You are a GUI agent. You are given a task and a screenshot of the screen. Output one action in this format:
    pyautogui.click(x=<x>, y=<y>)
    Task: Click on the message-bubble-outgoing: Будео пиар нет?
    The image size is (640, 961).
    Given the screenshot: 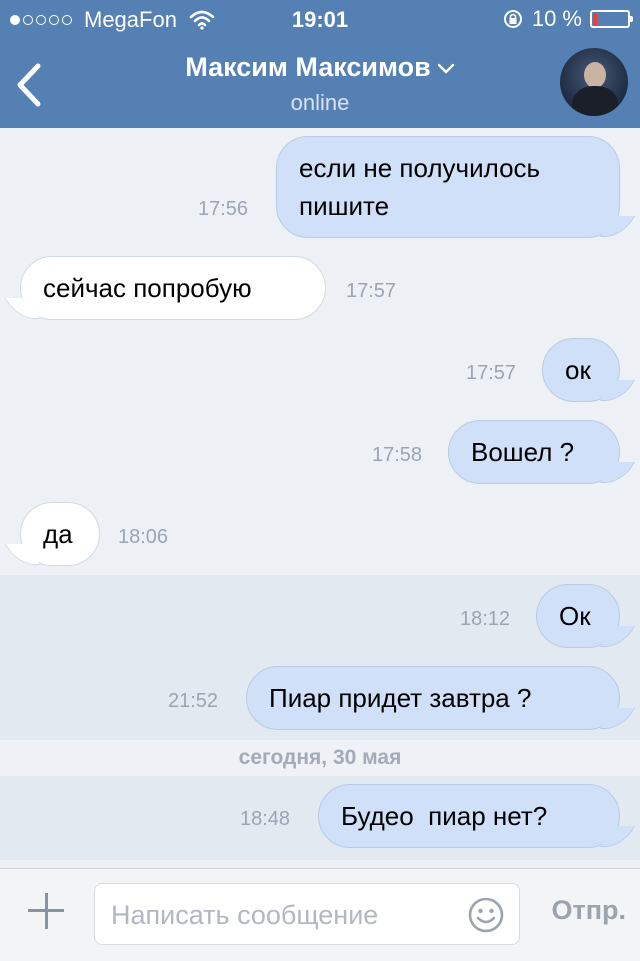 What is the action you would take?
    pyautogui.click(x=469, y=816)
    